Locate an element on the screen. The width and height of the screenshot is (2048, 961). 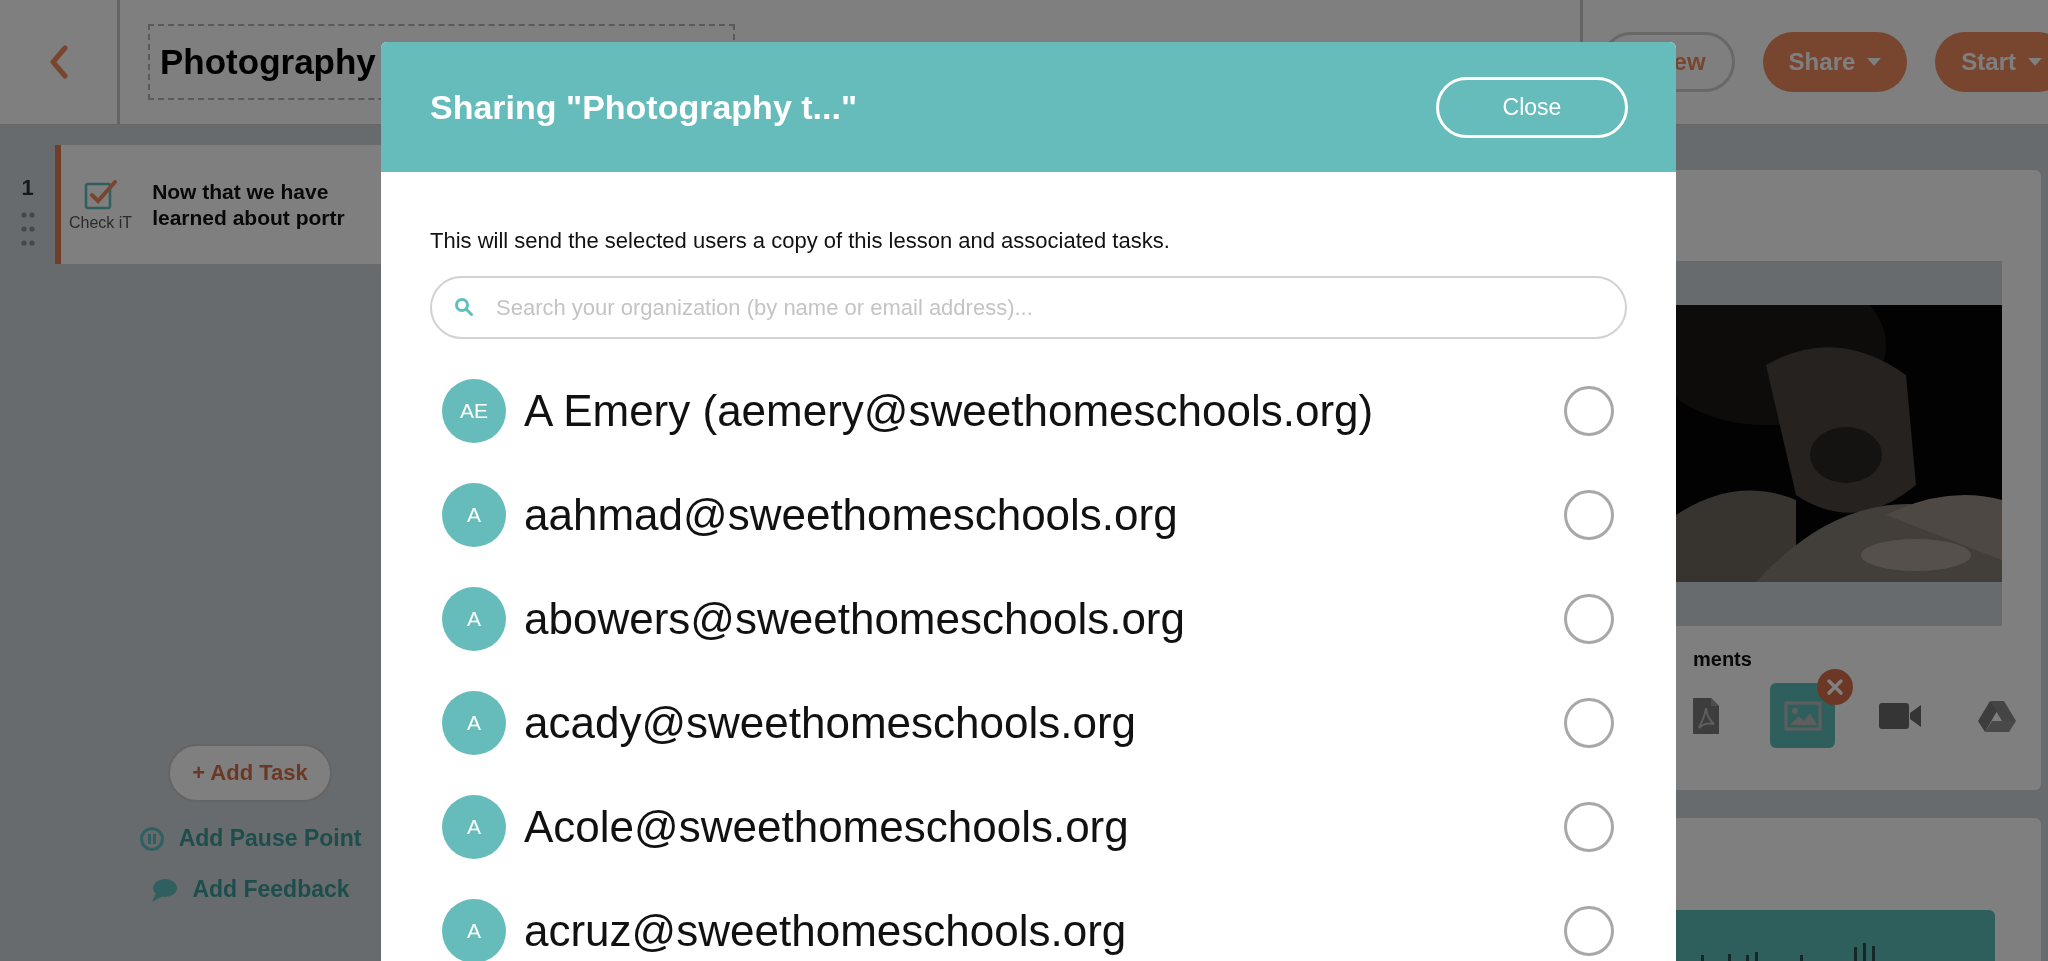
user-name: Acole@sweethomeschools.org is located at coordinates (827, 827).